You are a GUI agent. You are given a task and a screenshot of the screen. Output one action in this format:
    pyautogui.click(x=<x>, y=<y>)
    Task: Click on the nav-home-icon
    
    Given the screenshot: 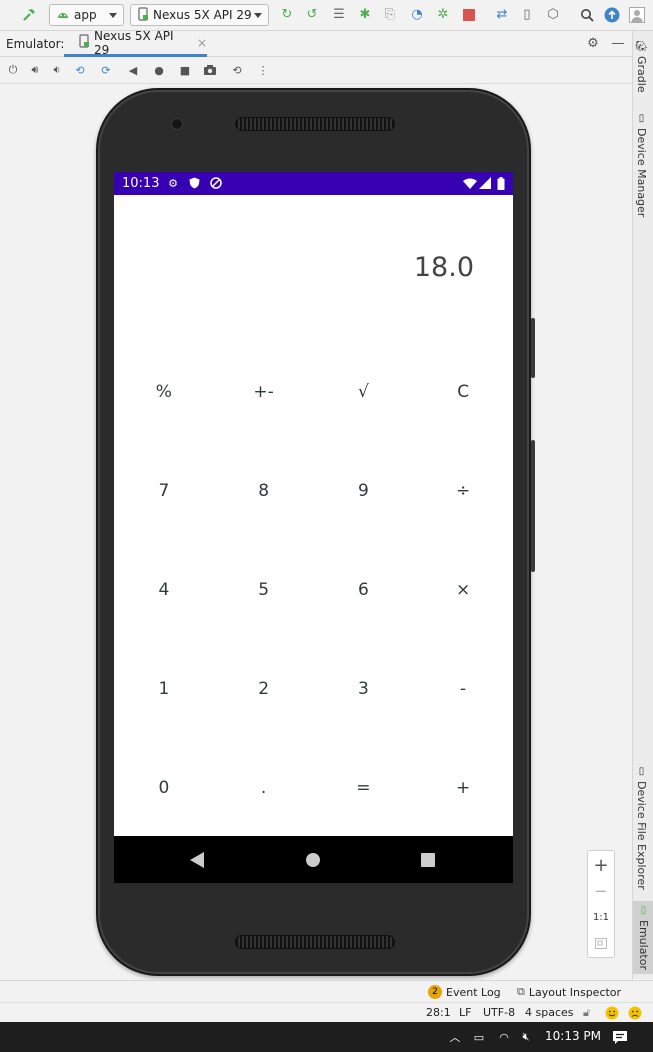 What is the action you would take?
    pyautogui.click(x=313, y=860)
    